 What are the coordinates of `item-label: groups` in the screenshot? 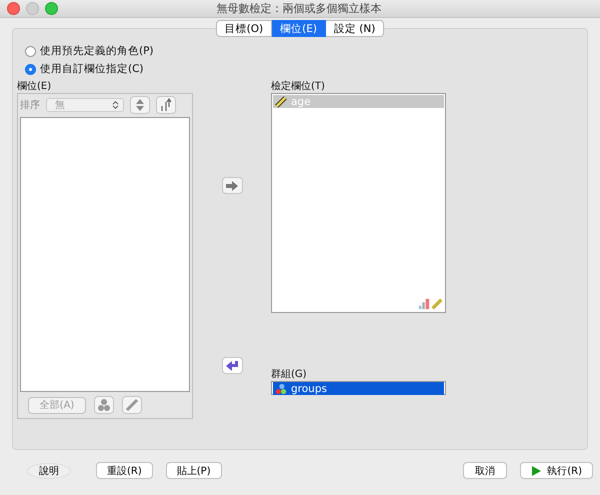 It's located at (309, 388).